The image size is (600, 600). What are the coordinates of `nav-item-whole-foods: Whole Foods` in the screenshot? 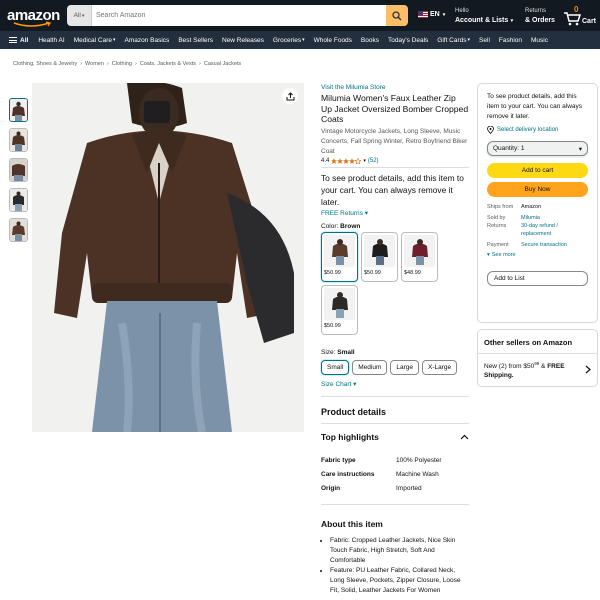 It's located at (333, 40).